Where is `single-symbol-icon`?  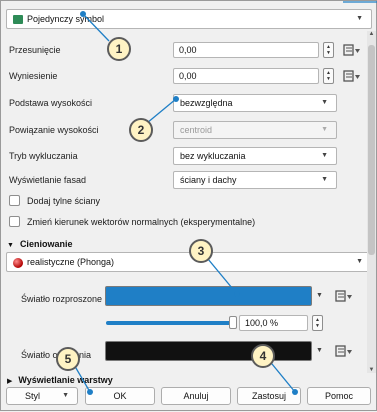
single-symbol-icon is located at coordinates (18, 20).